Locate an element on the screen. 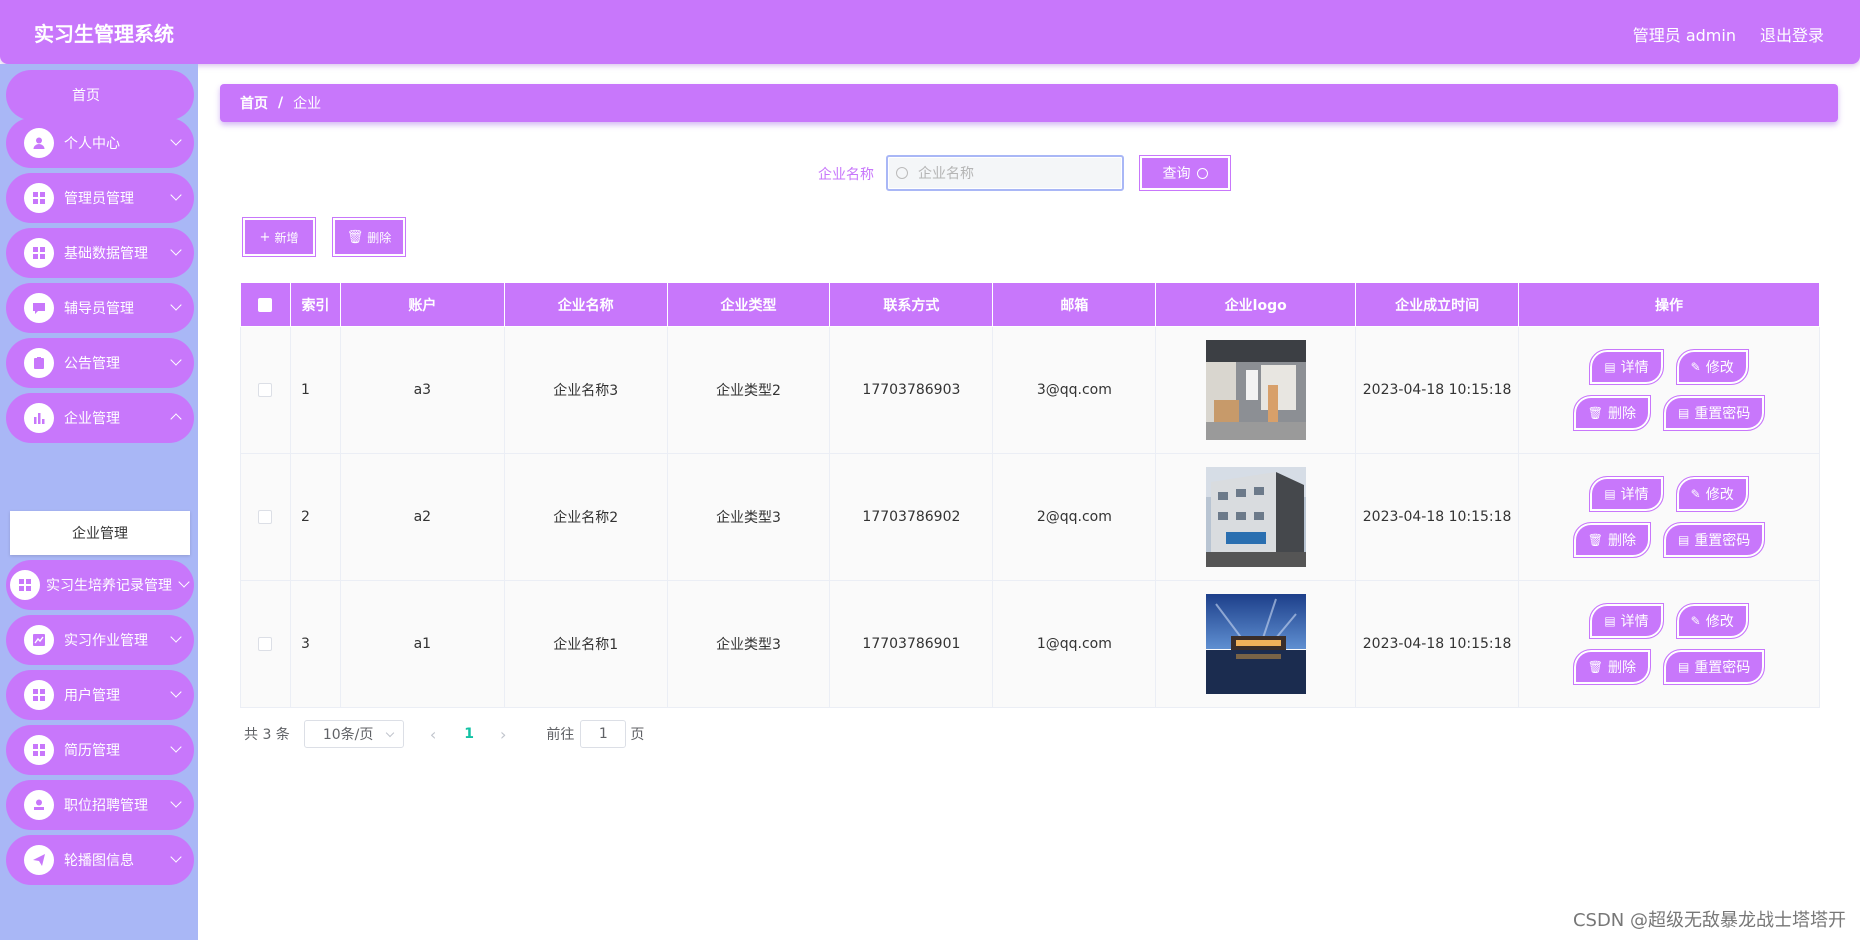 This screenshot has width=1860, height=940. app-title: 实习生管理系统 is located at coordinates (104, 34).